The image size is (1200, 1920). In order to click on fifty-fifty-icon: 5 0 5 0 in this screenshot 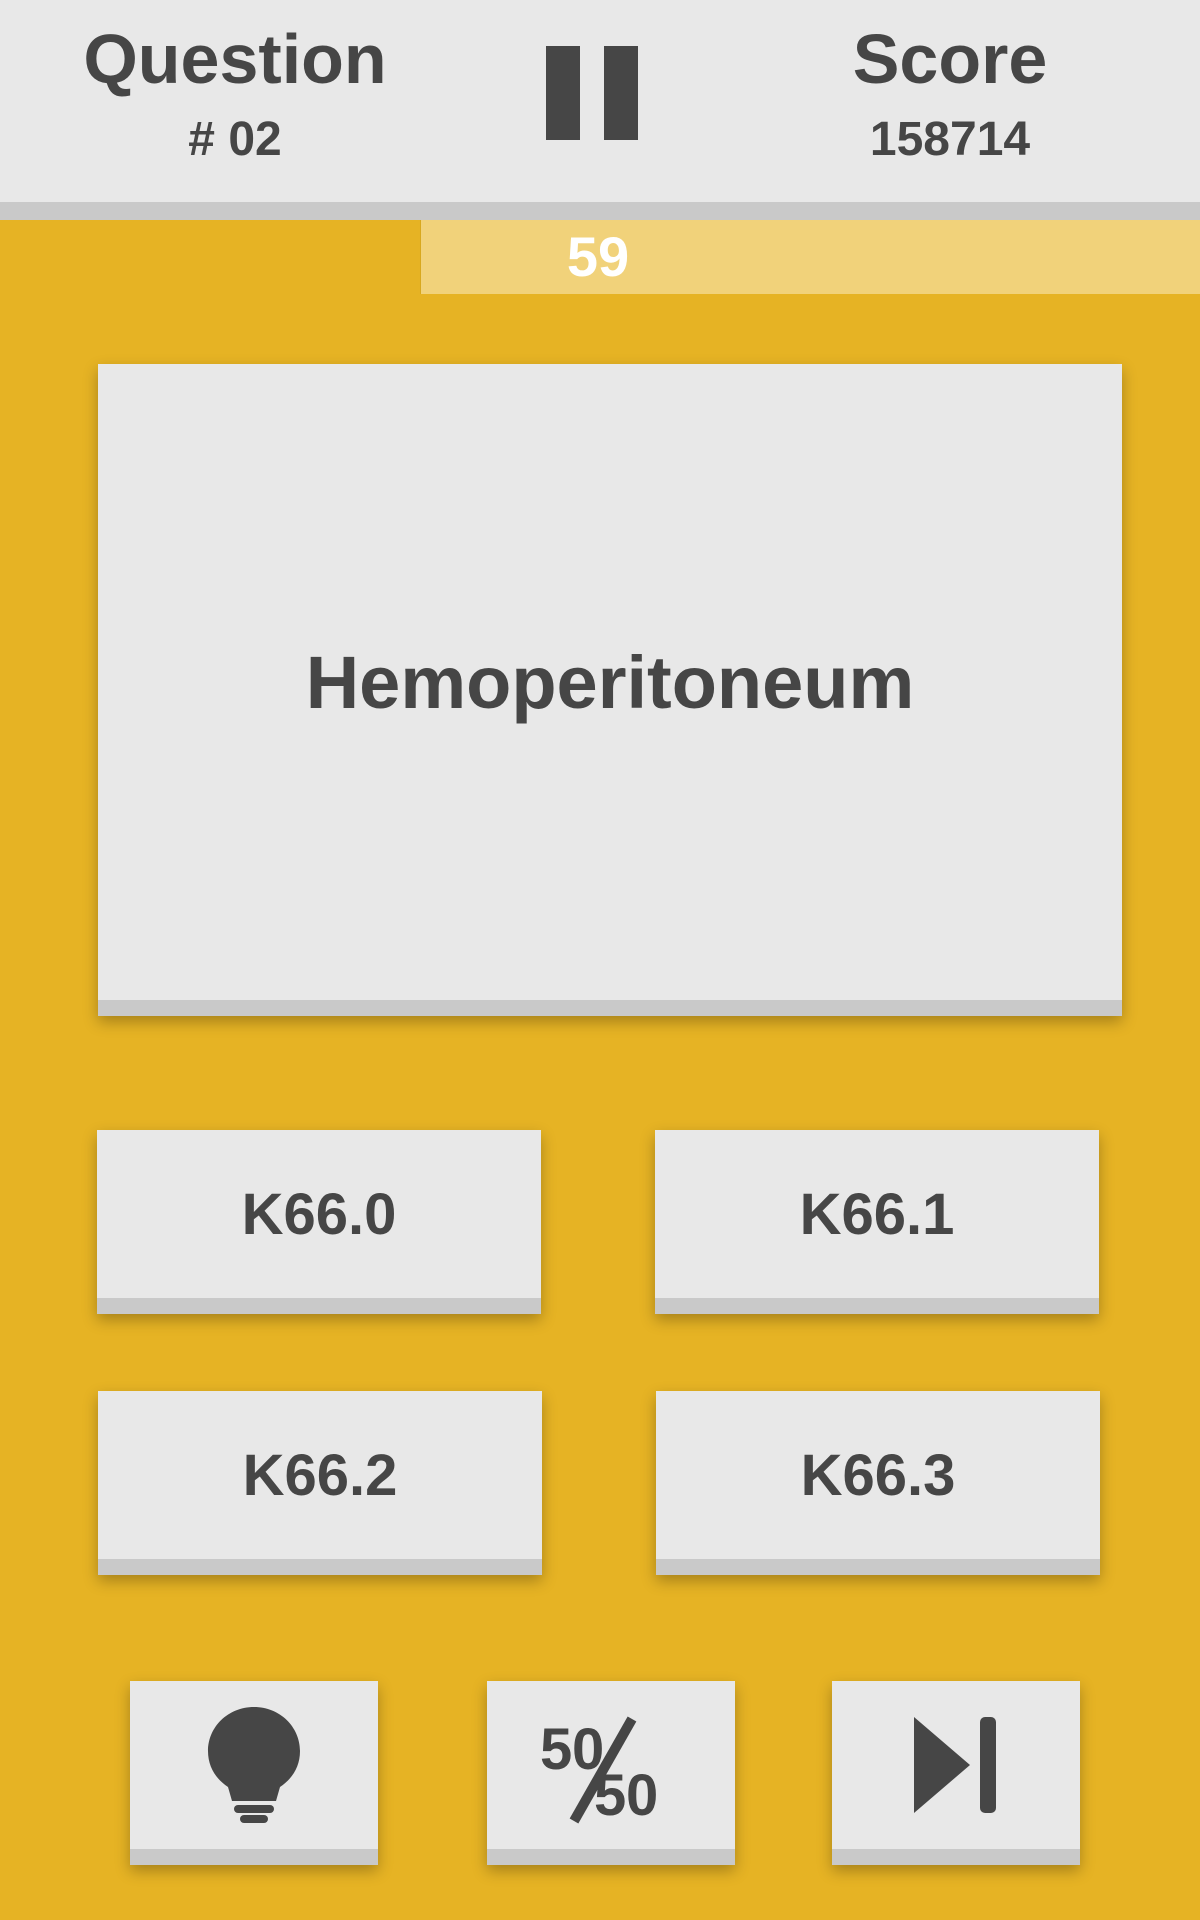, I will do `click(599, 1770)`.